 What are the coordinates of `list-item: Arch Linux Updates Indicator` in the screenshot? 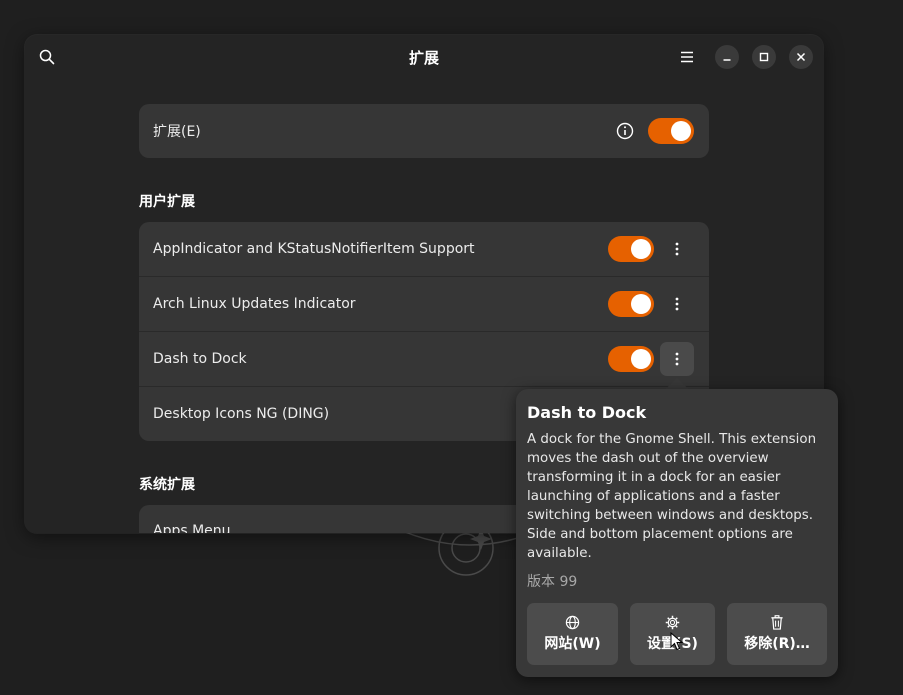 It's located at (424, 303).